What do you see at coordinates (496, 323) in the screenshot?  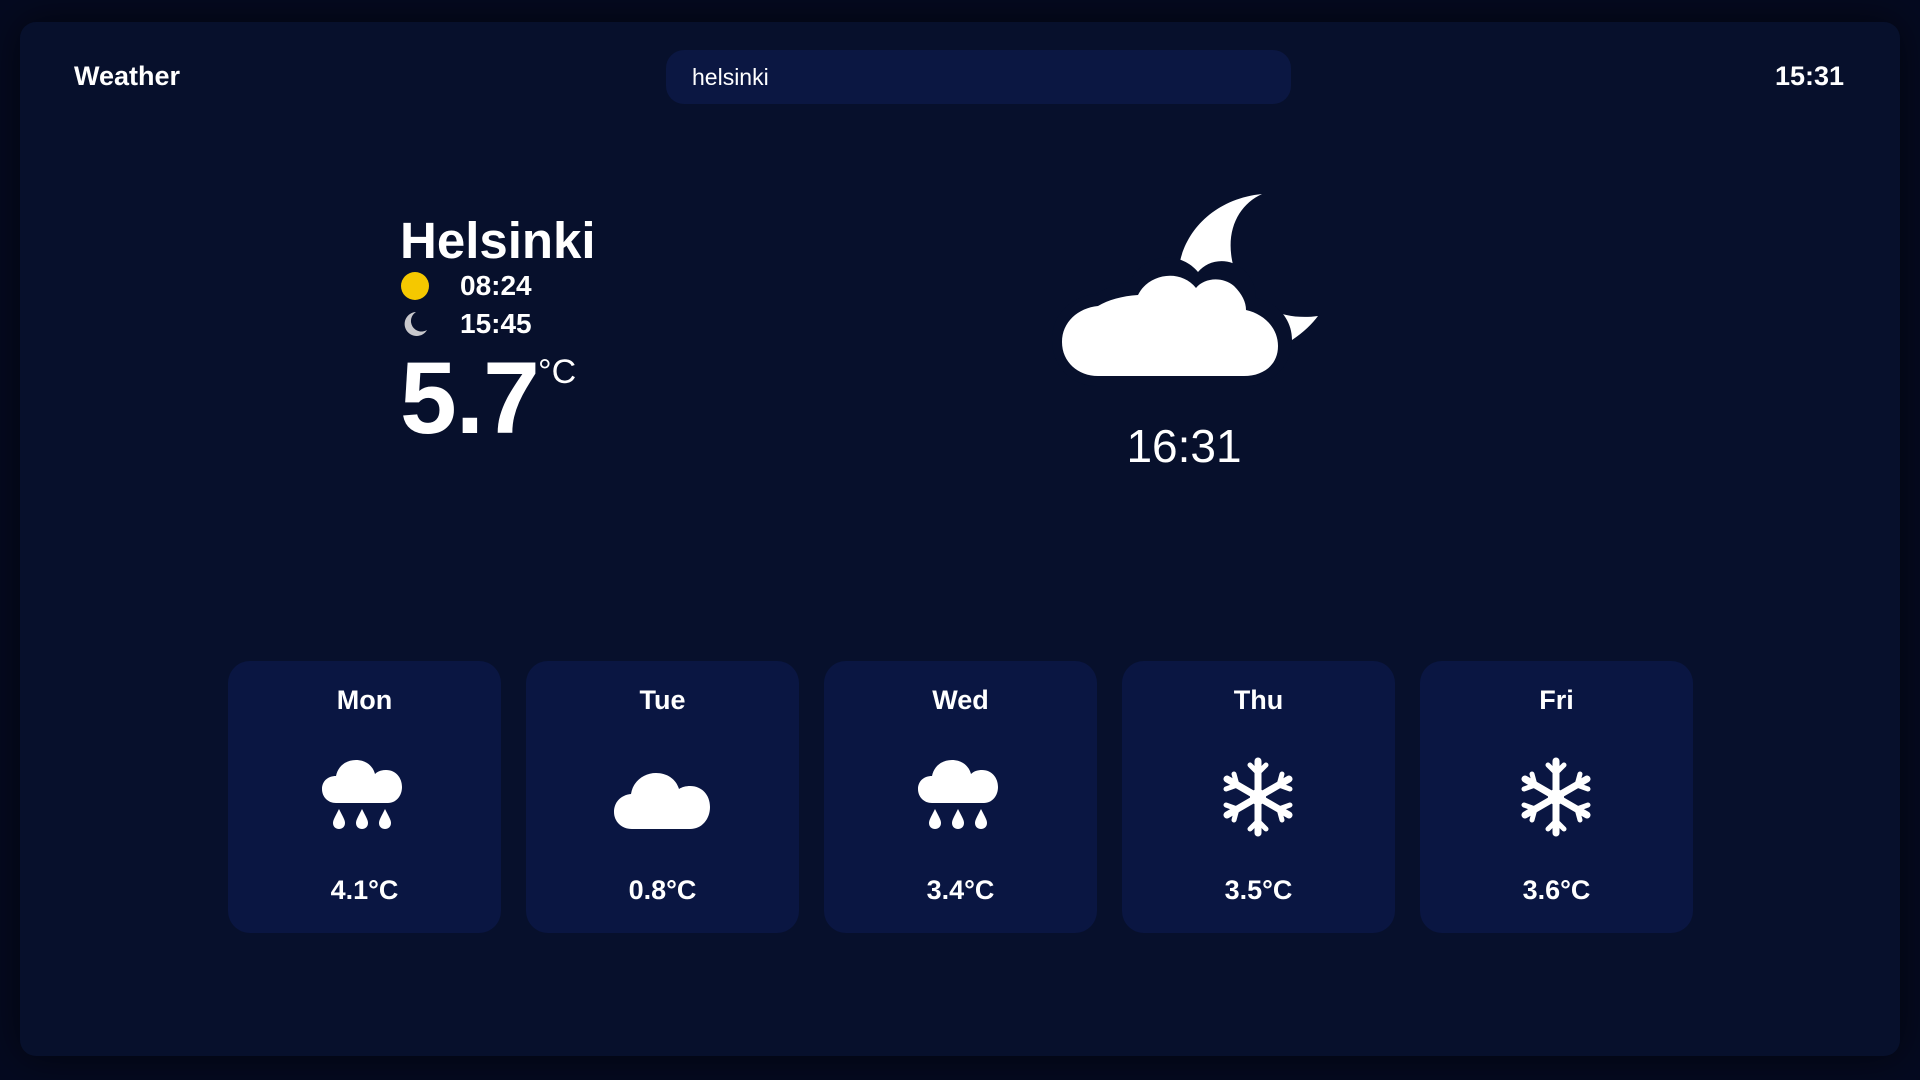 I see `sunset-time: 15:45` at bounding box center [496, 323].